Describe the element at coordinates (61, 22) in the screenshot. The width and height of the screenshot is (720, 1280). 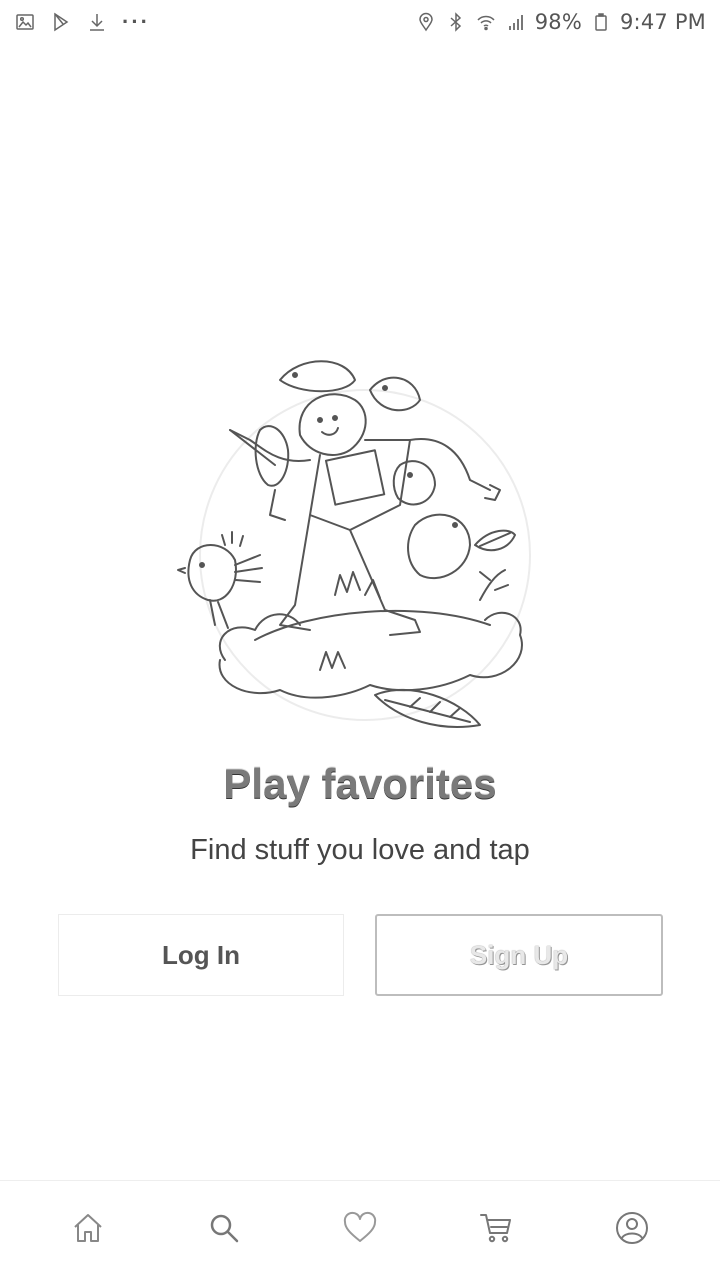
I see `play-store-icon` at that location.